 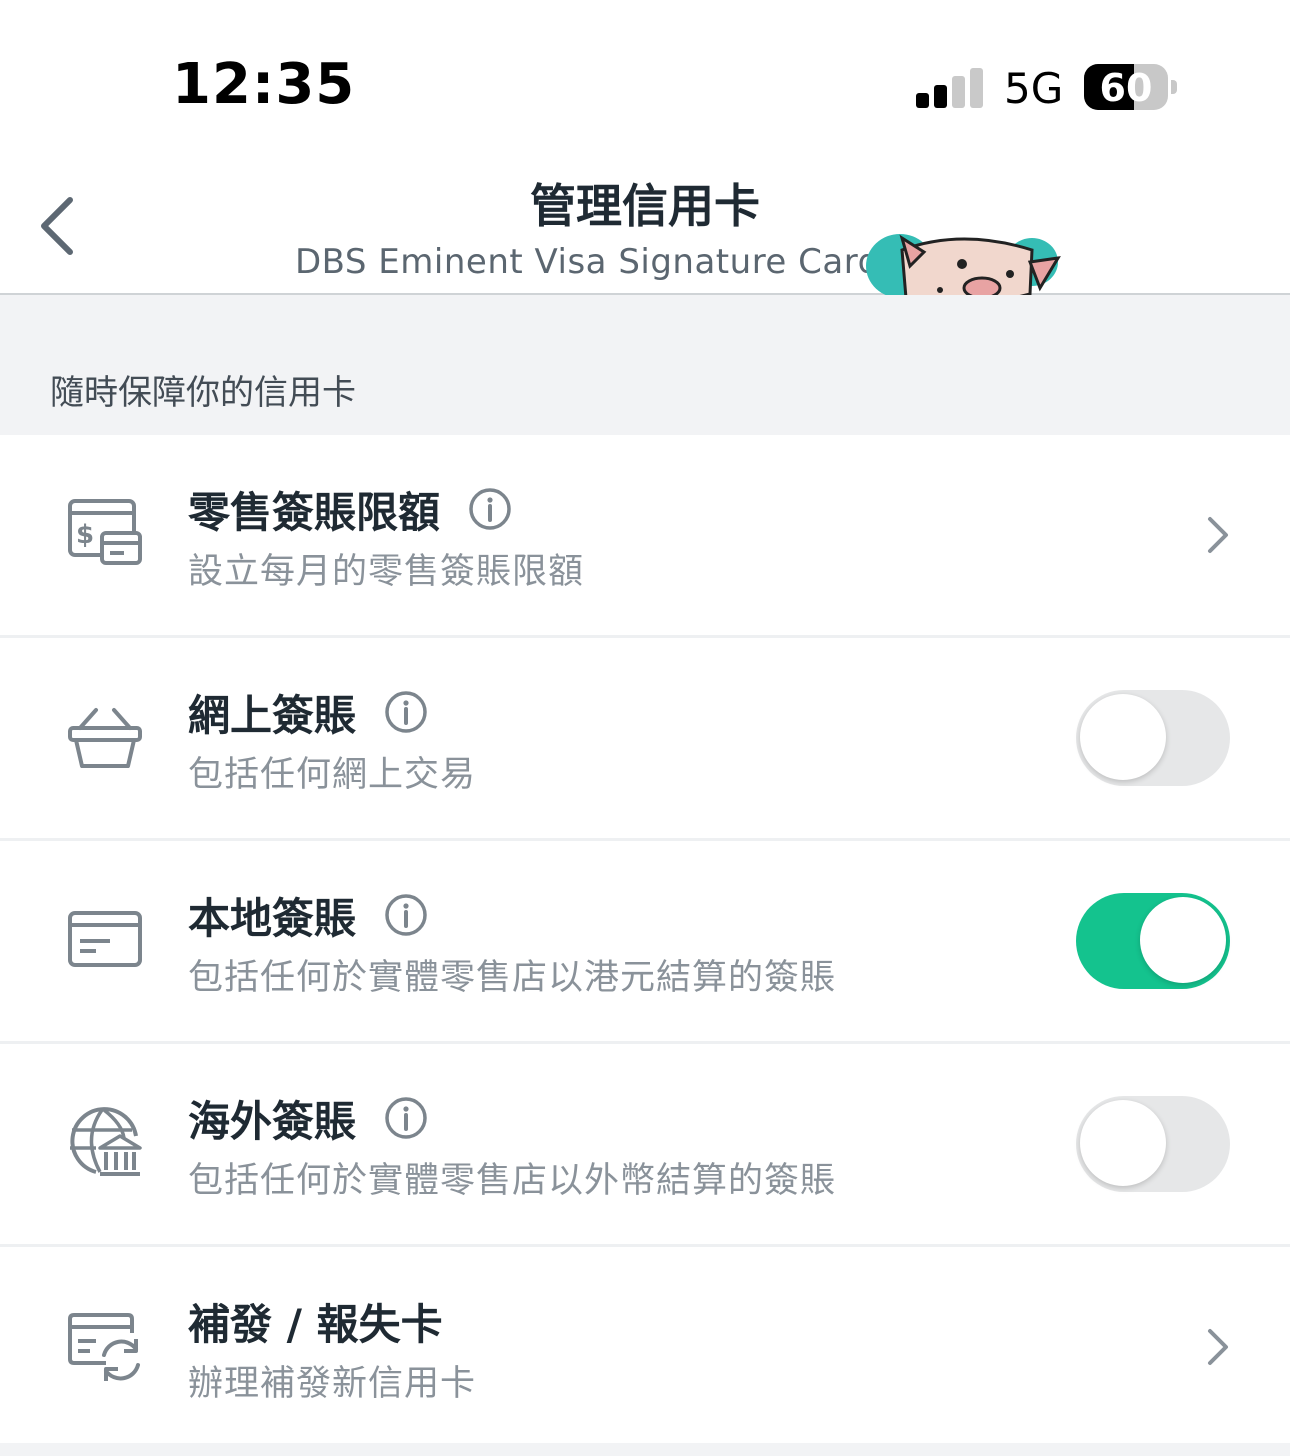 I want to click on card-replace-icon, so click(x=104, y=1347).